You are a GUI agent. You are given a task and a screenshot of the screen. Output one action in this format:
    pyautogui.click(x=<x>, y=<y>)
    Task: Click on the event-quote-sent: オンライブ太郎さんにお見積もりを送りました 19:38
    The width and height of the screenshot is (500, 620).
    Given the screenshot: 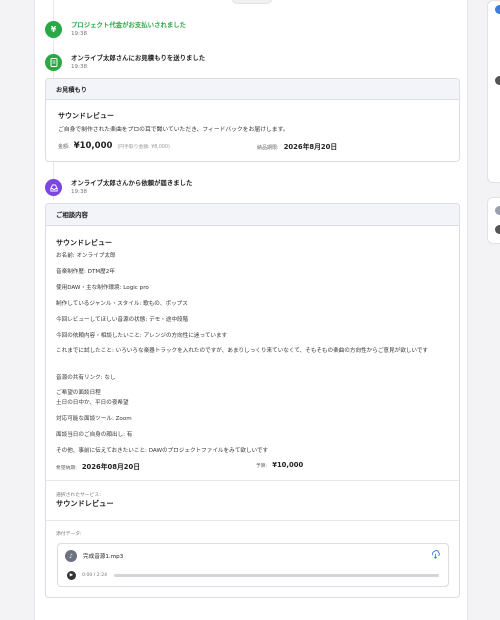 What is the action you would take?
    pyautogui.click(x=245, y=66)
    